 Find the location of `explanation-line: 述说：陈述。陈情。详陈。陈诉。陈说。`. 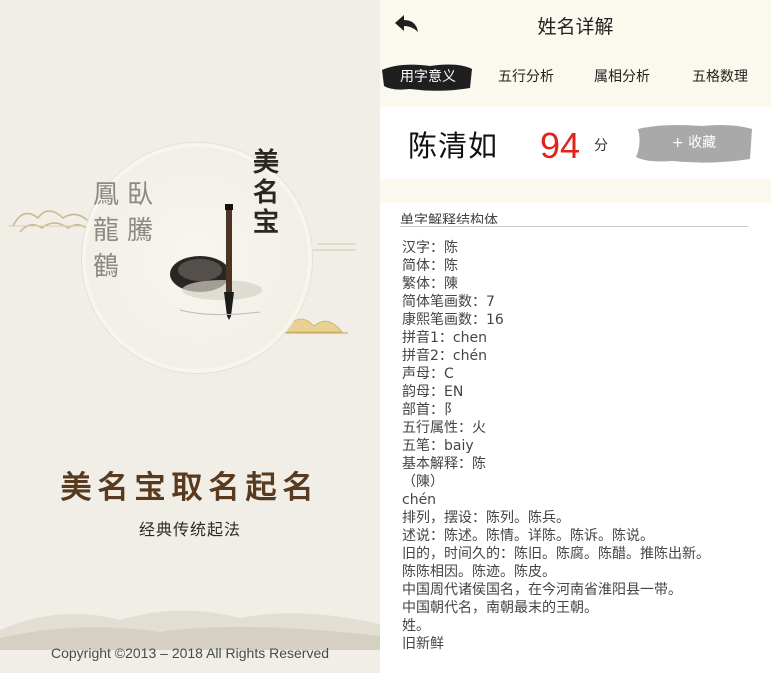

explanation-line: 述说：陈述。陈情。详陈。陈诉。陈说。 is located at coordinates (528, 536).